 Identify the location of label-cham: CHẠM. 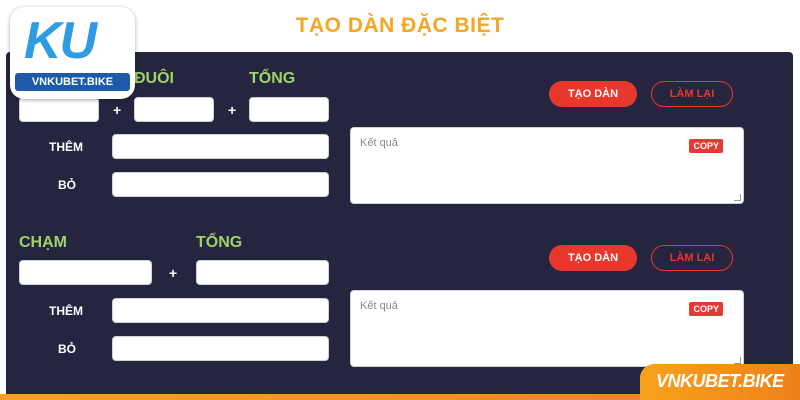
(43, 242).